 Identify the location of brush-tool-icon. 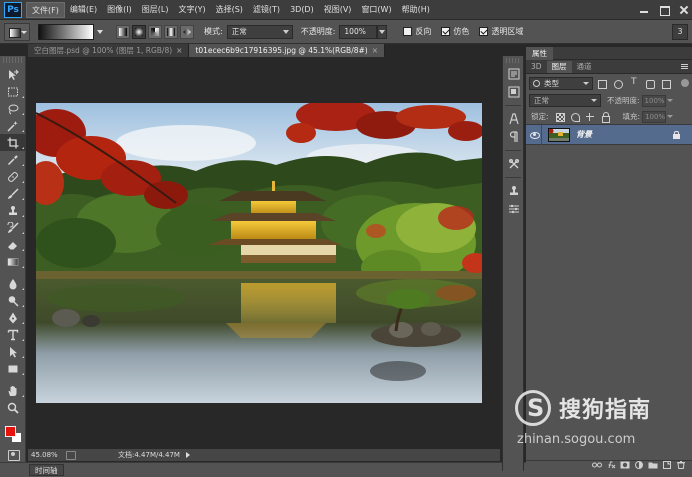
(13, 193).